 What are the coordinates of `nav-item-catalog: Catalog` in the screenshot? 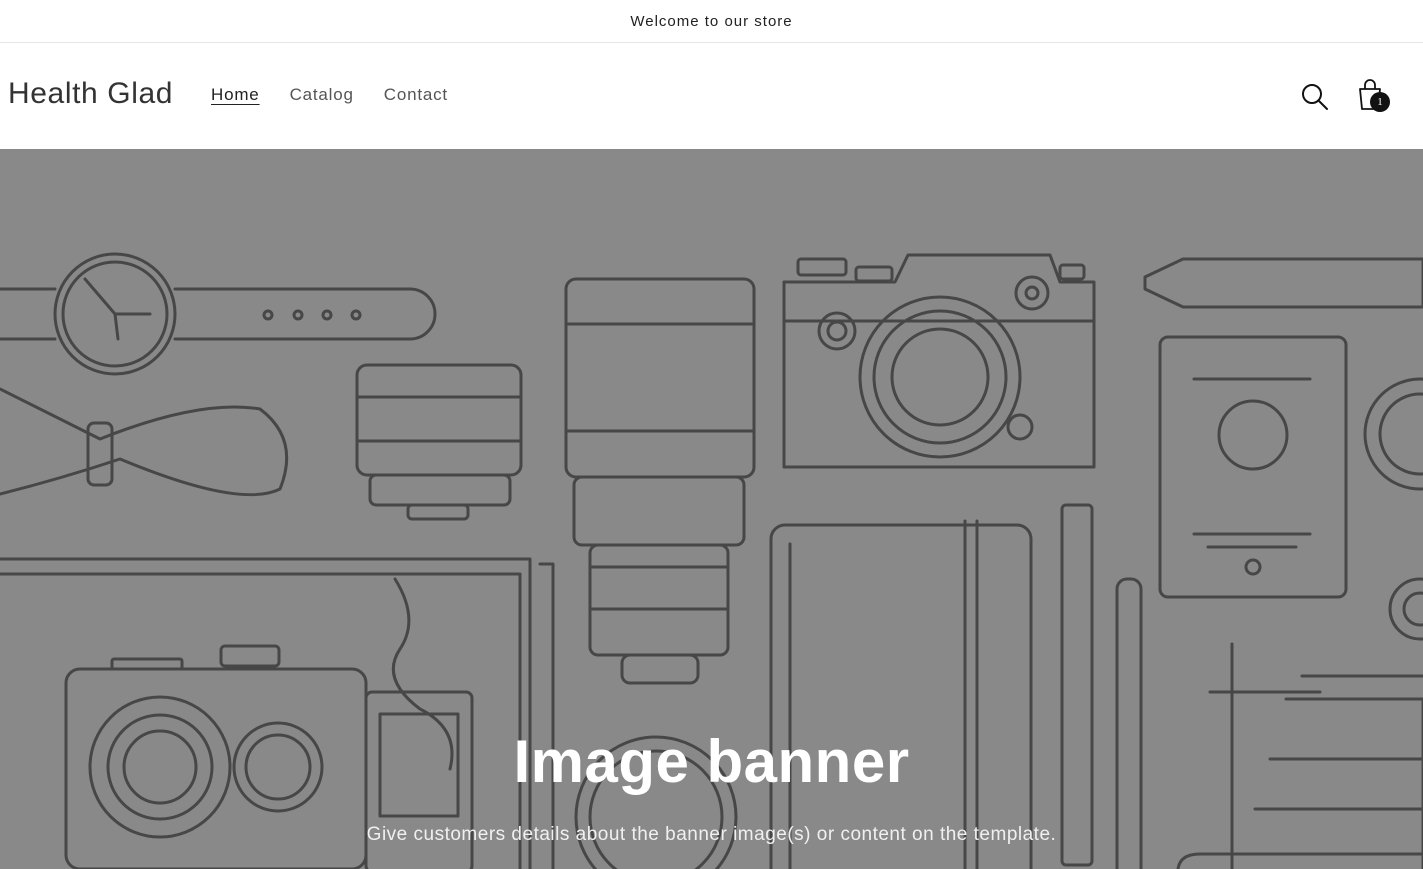 It's located at (322, 95).